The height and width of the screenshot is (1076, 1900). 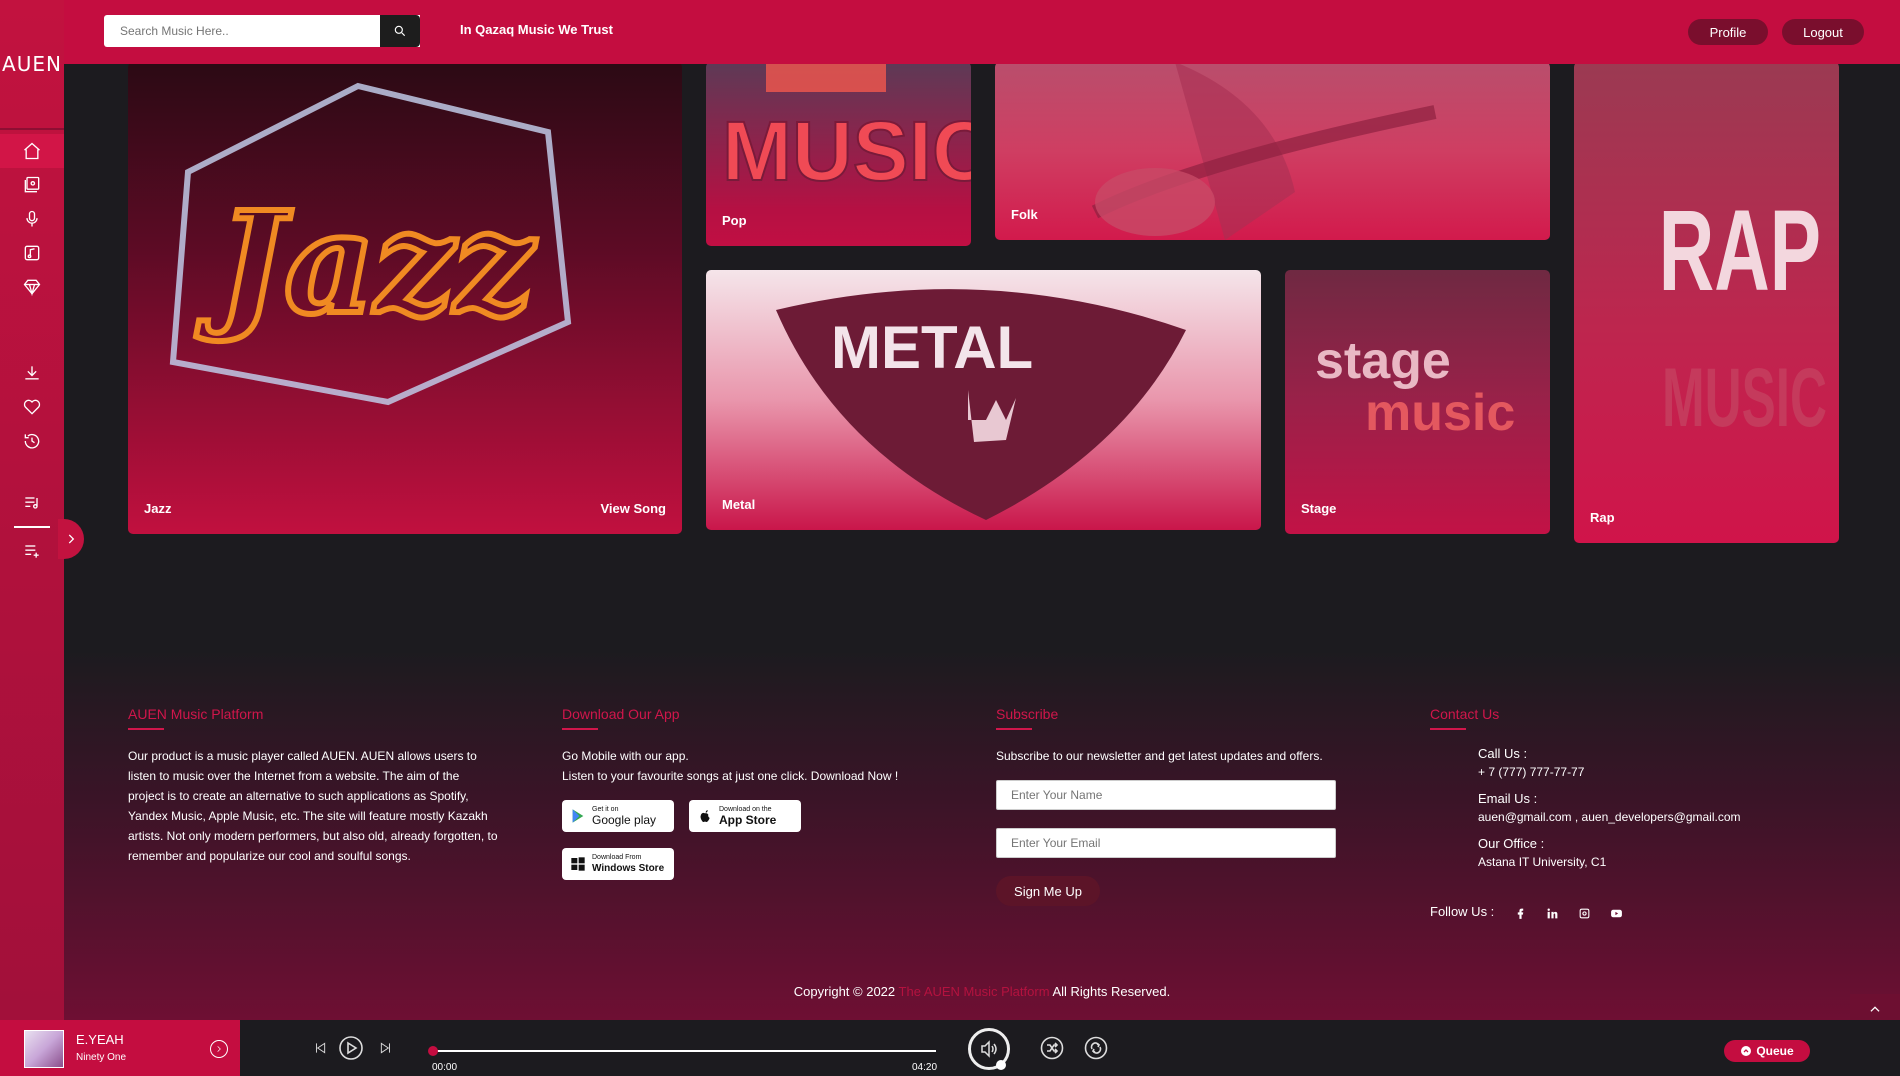 I want to click on sidebar-item-downloads, so click(x=32, y=373).